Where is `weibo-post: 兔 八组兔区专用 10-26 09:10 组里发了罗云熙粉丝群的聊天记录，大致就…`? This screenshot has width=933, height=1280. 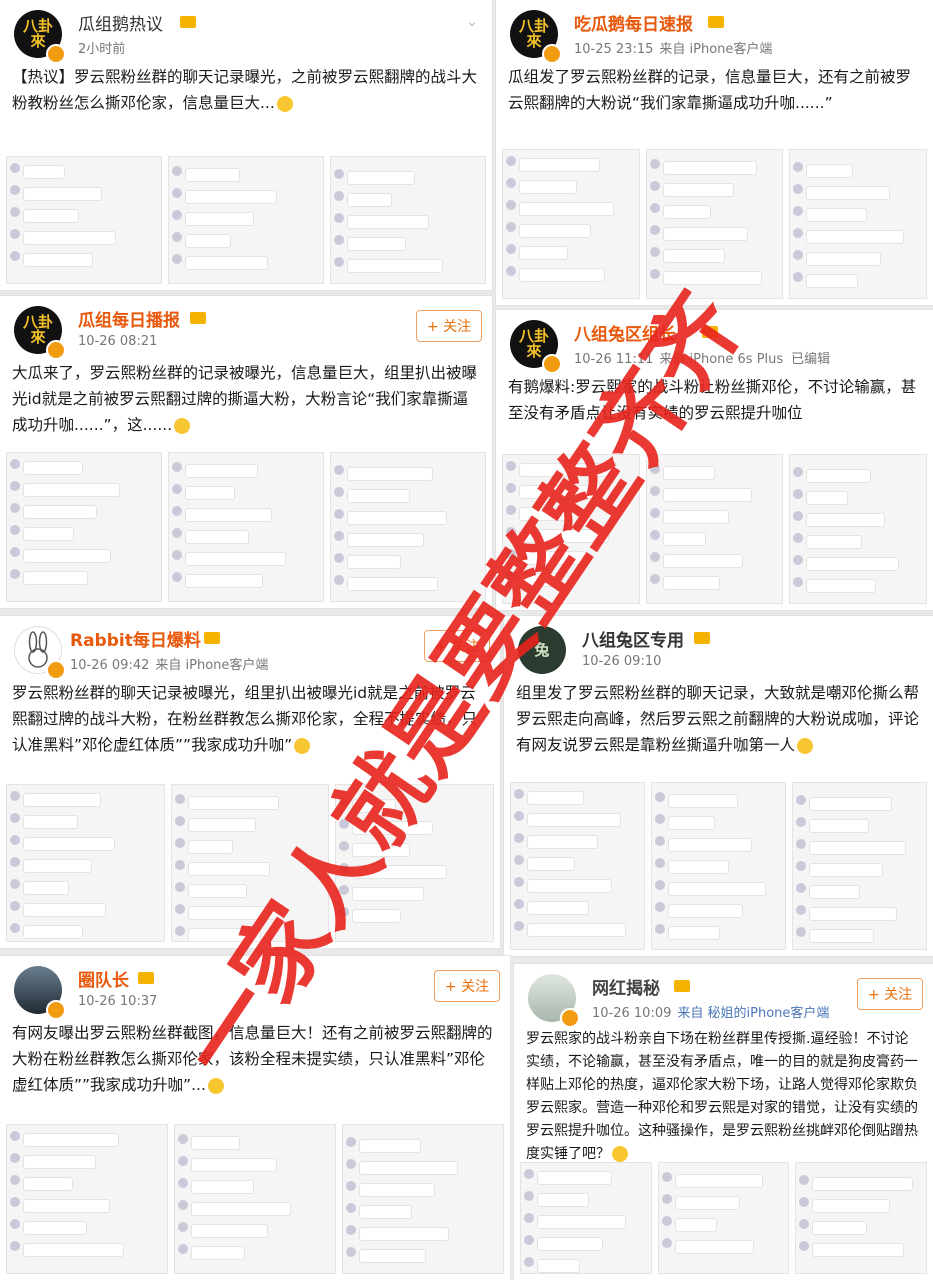 weibo-post: 兔 八组兔区专用 10-26 09:10 组里发了罗云熙粉丝群的聊天记录，大致就… is located at coordinates (718, 786).